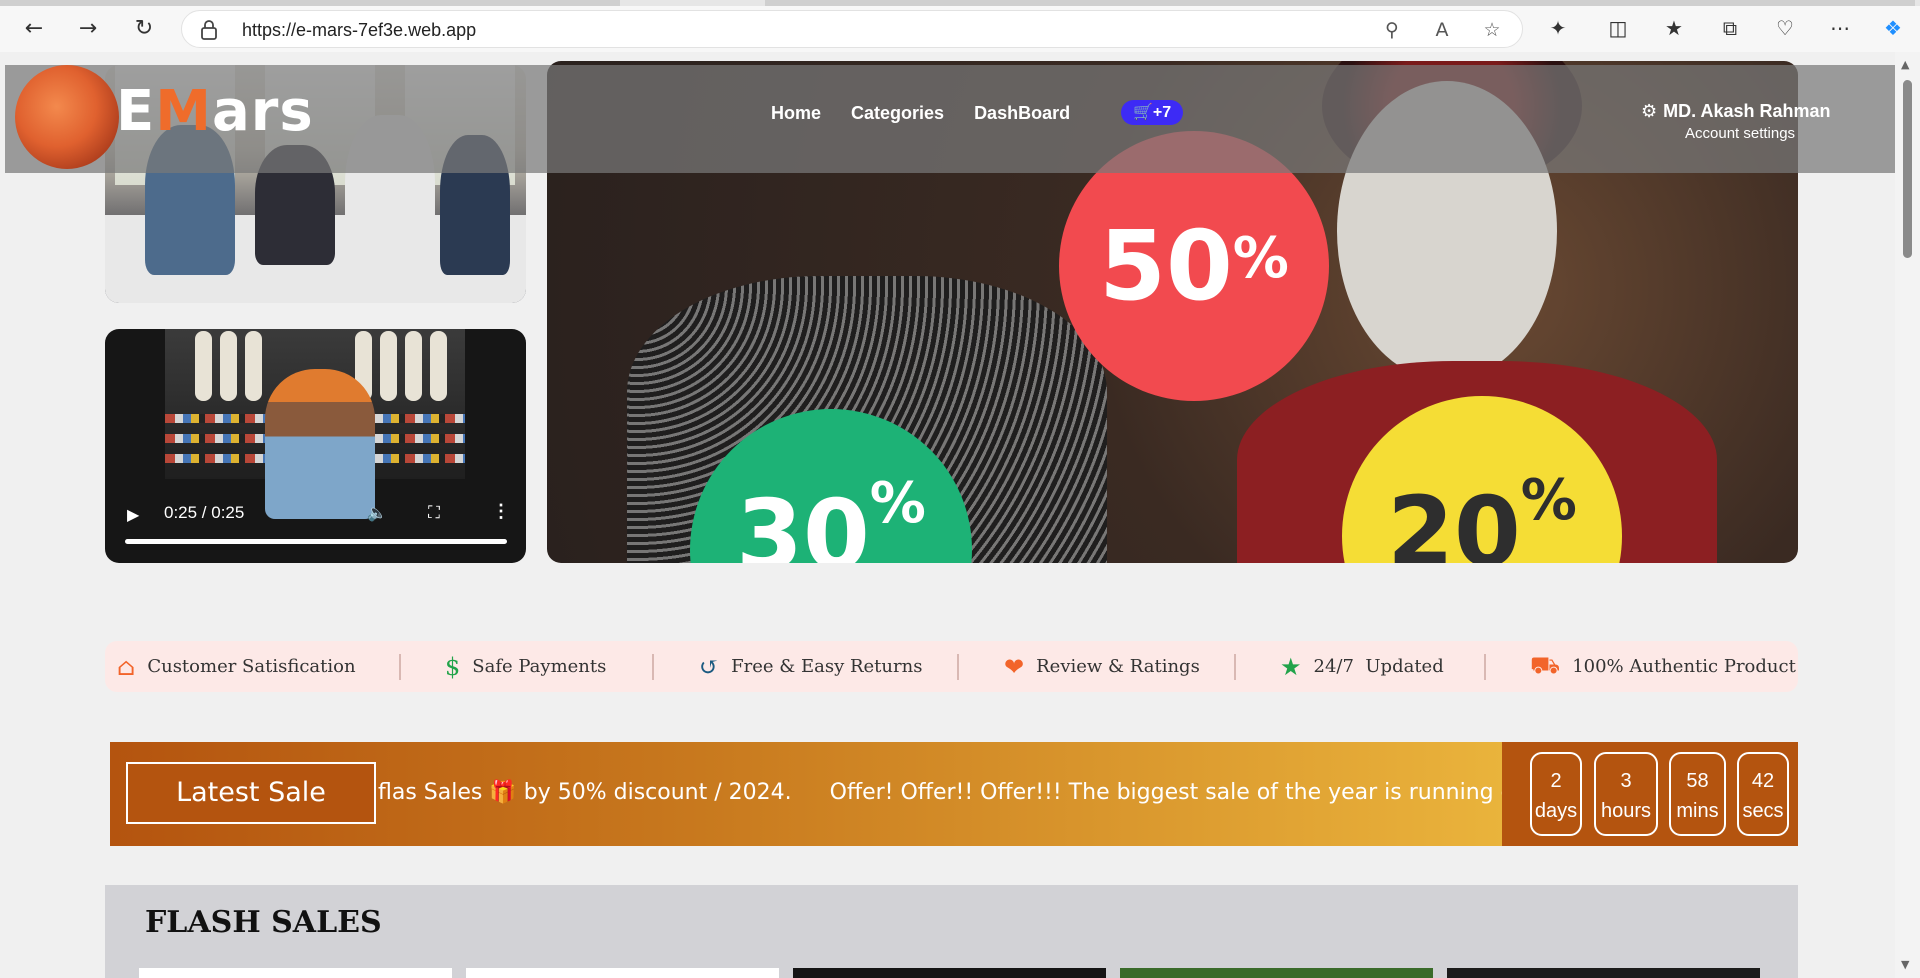 The image size is (1920, 978). I want to click on timer-mins: 58 mins, so click(1697, 794).